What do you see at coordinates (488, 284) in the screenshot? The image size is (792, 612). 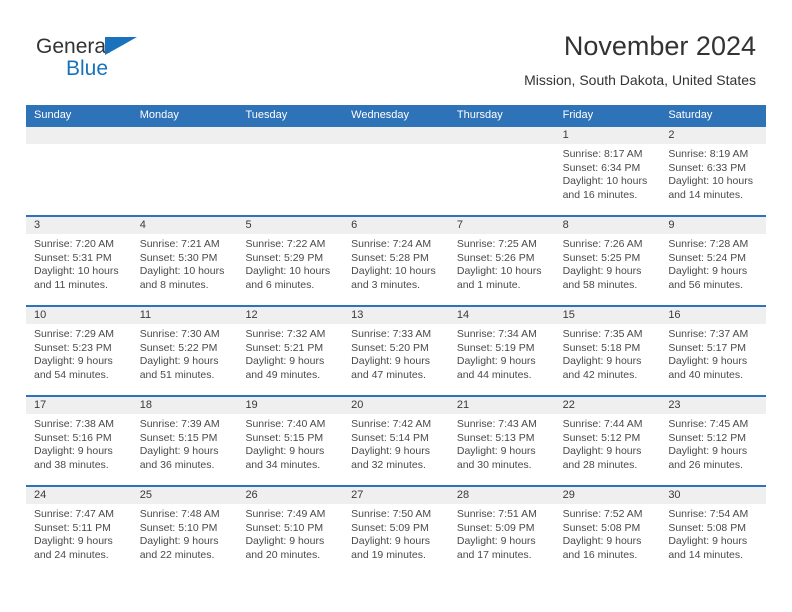 I see `daylight-text-line2: and 1 minute.` at bounding box center [488, 284].